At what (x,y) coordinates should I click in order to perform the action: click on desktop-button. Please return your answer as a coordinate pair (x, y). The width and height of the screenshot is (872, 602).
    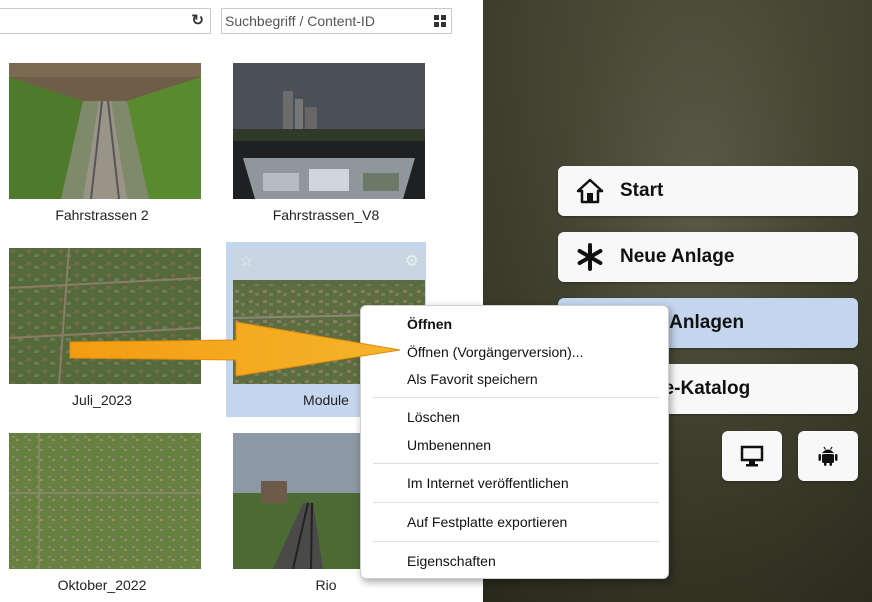
    Looking at the image, I should click on (752, 456).